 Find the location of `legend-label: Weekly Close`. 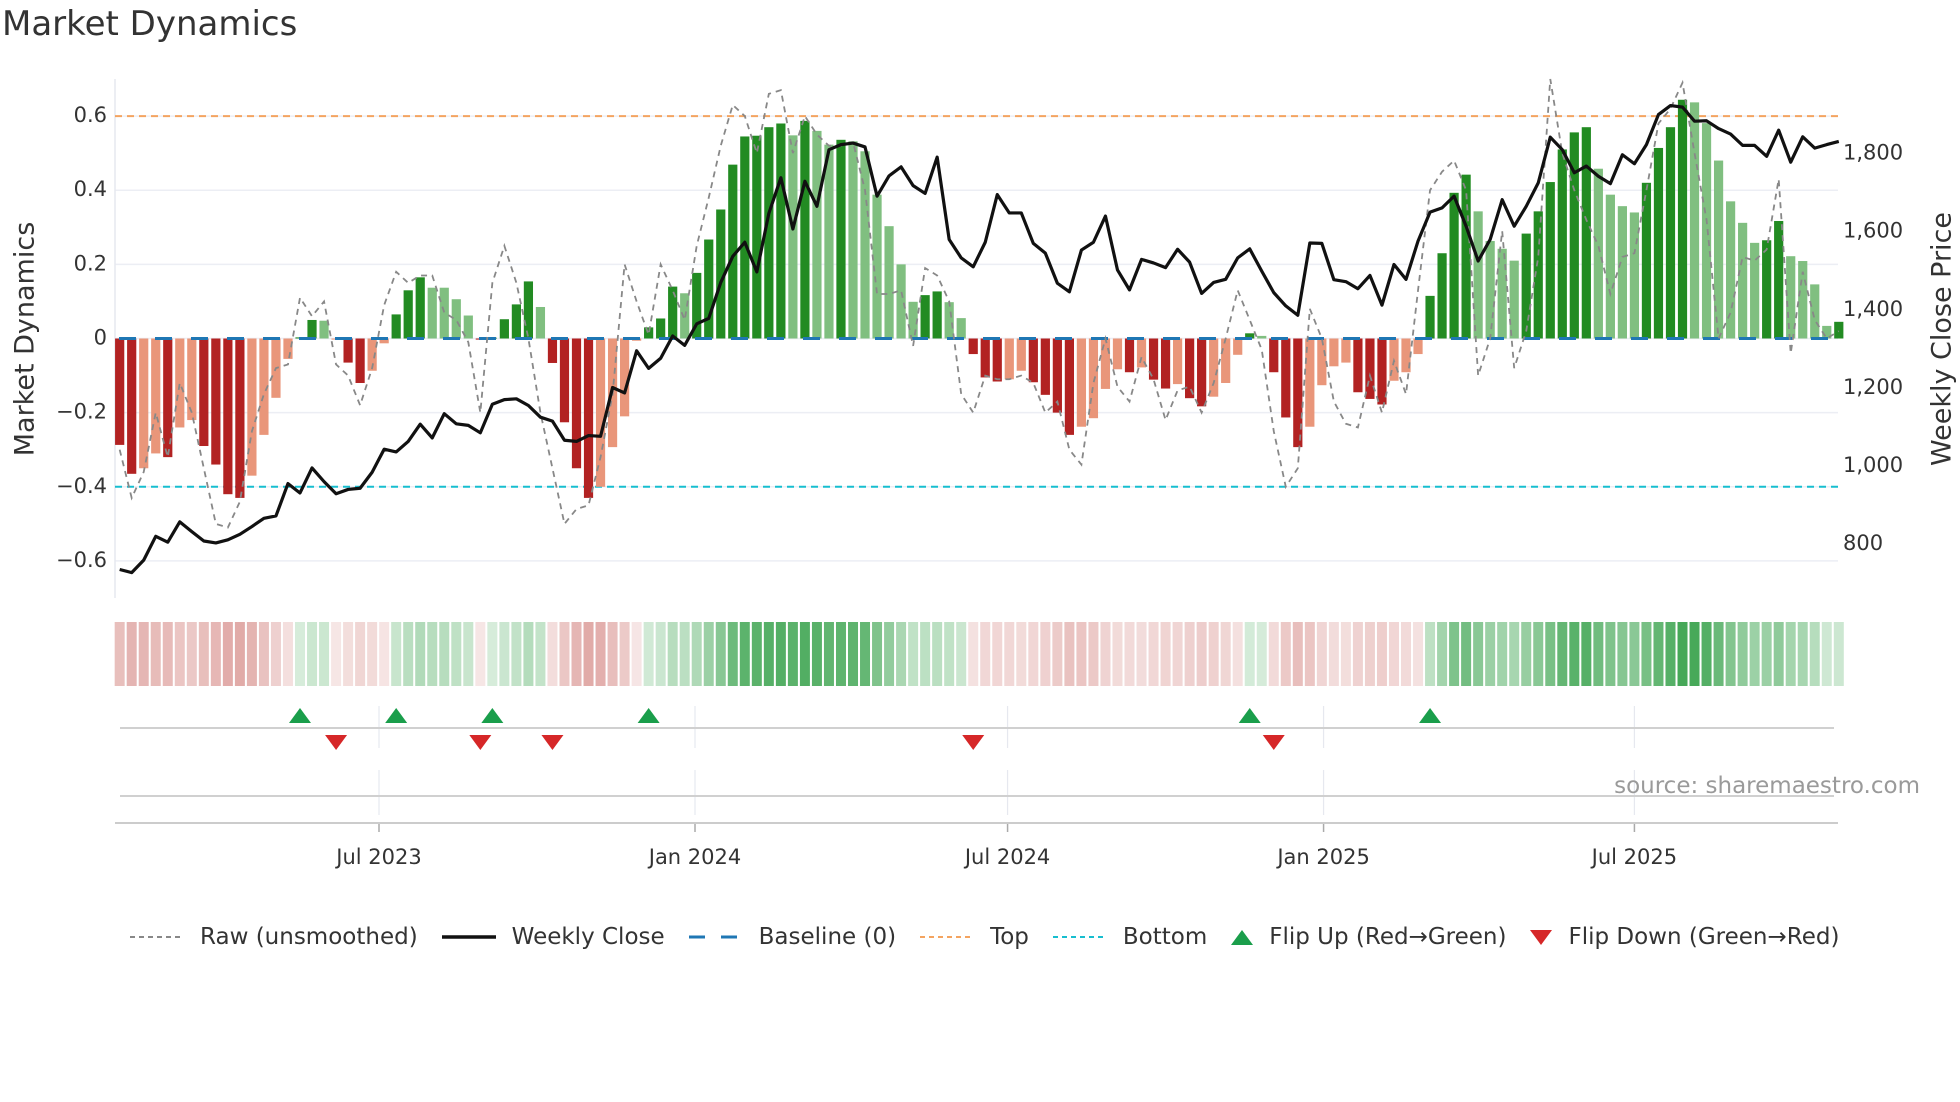

legend-label: Weekly Close is located at coordinates (588, 937).